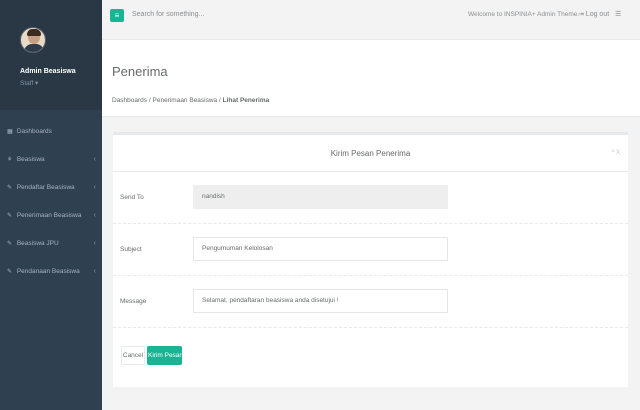 This screenshot has width=640, height=410. What do you see at coordinates (34, 131) in the screenshot?
I see `sidebar-item-label: Dashboards` at bounding box center [34, 131].